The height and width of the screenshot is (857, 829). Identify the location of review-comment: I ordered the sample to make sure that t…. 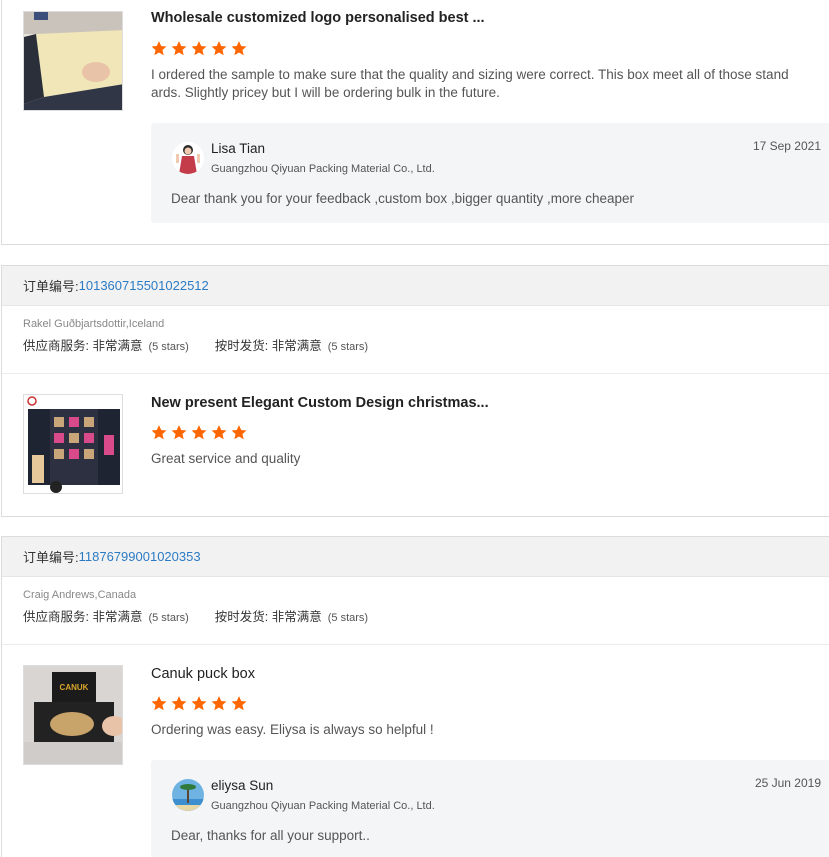
(470, 83).